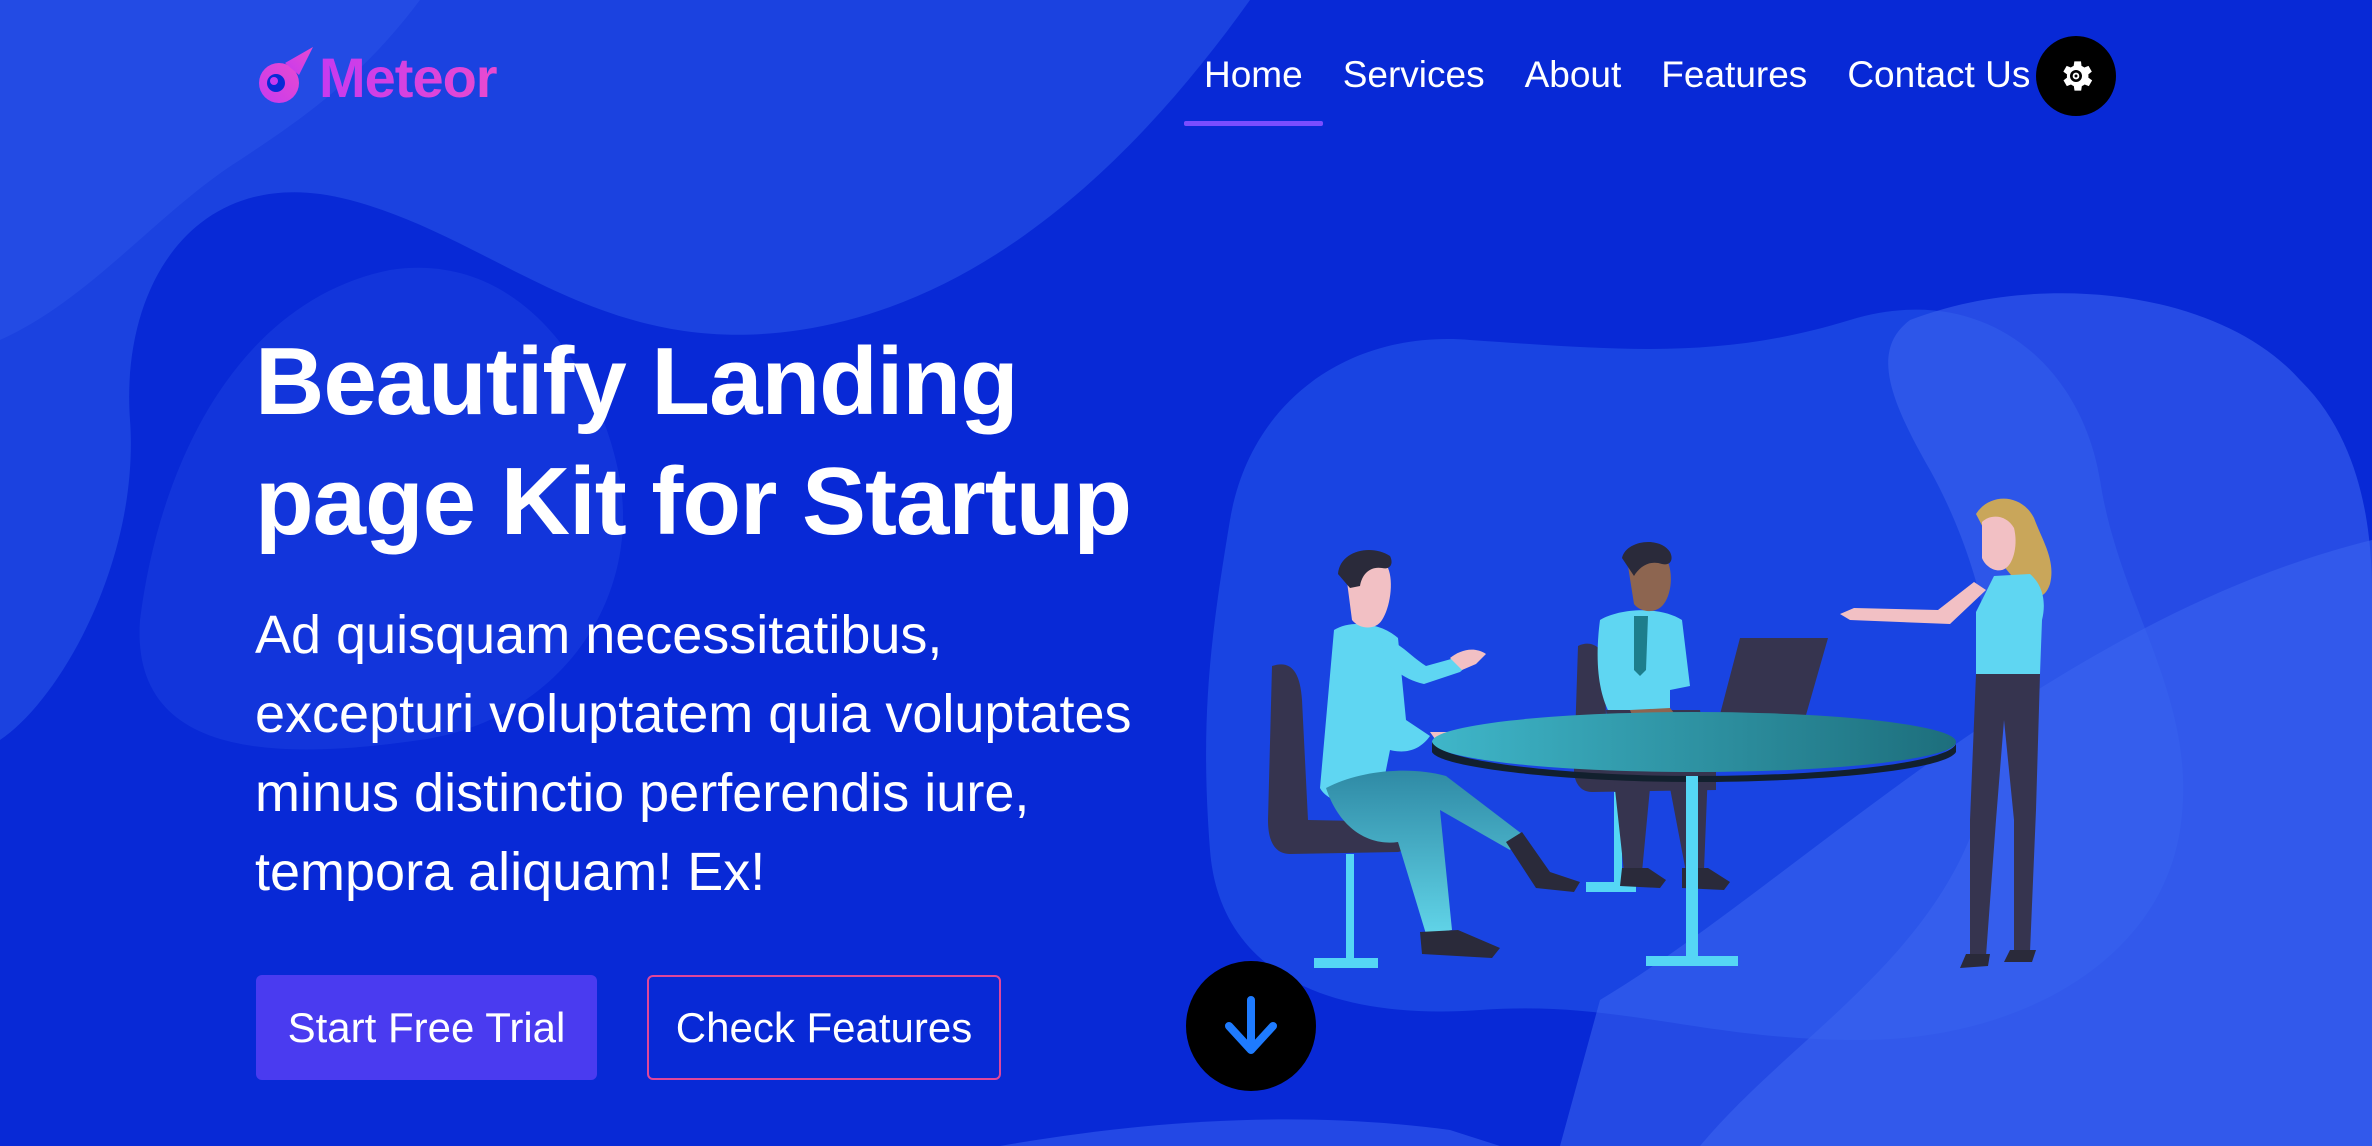 The image size is (2372, 1146). I want to click on meeting-illustration, so click(1660, 733).